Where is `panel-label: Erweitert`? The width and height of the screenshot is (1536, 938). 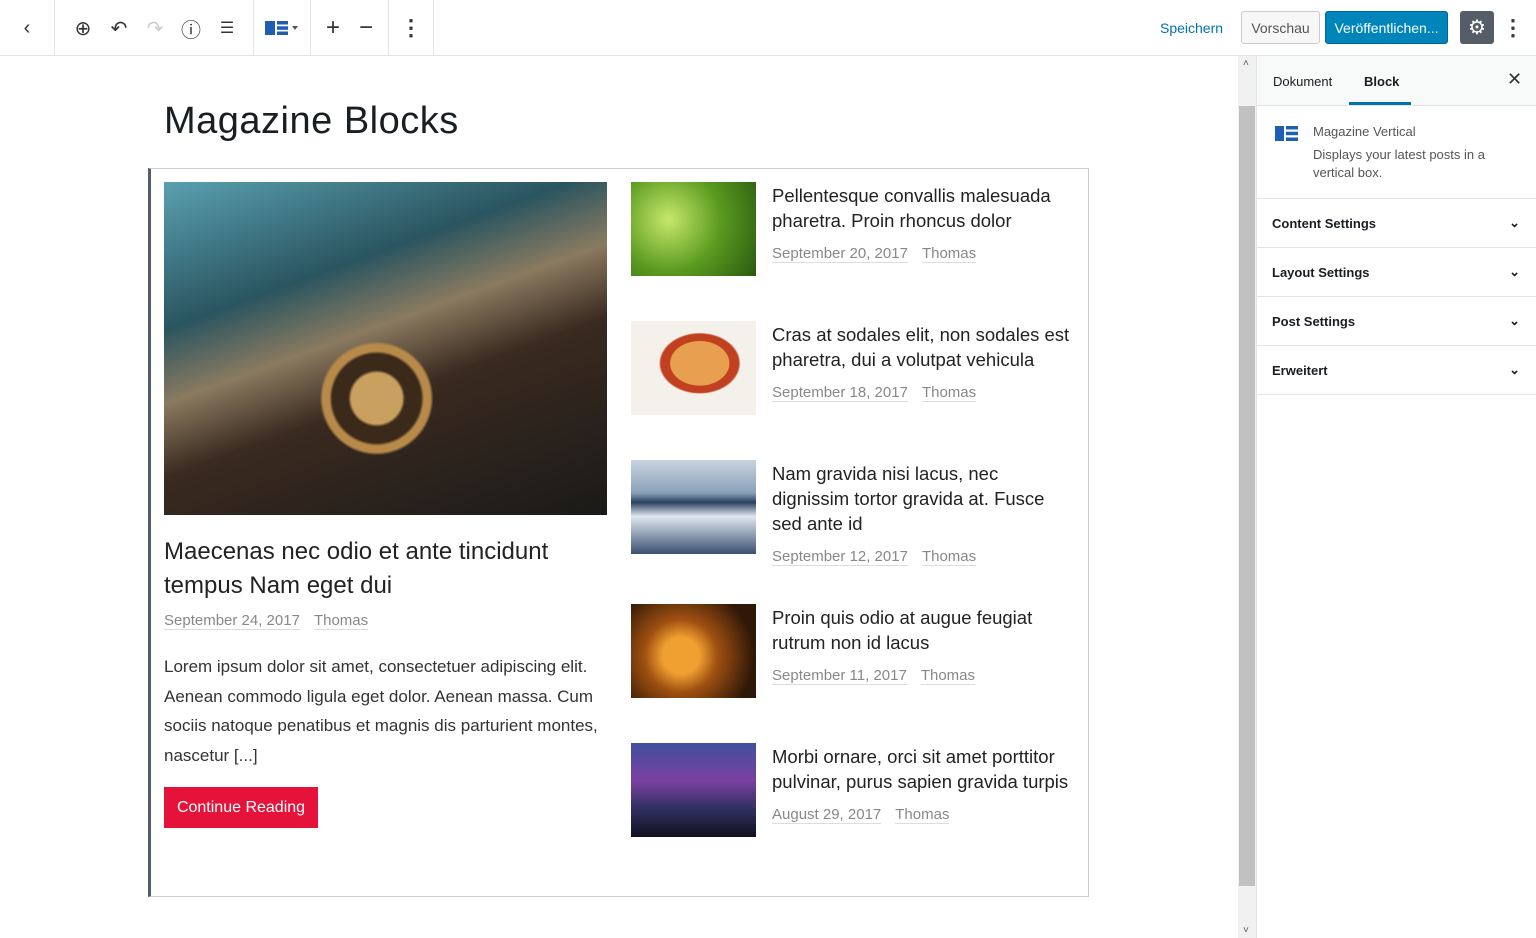 panel-label: Erweitert is located at coordinates (1300, 370).